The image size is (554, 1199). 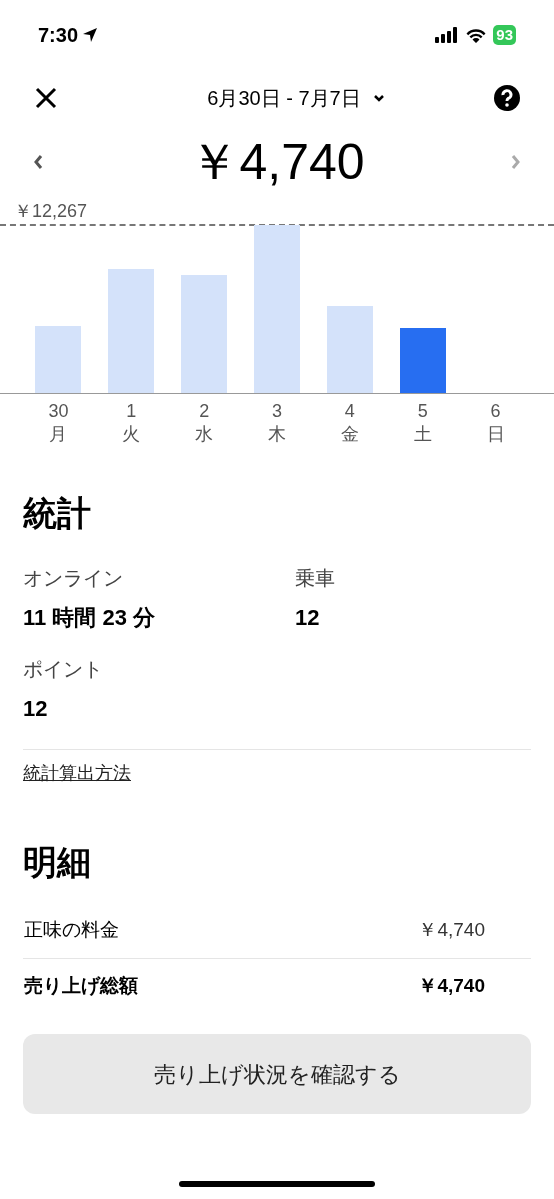 What do you see at coordinates (58, 35) in the screenshot?
I see `status-time: 7:30` at bounding box center [58, 35].